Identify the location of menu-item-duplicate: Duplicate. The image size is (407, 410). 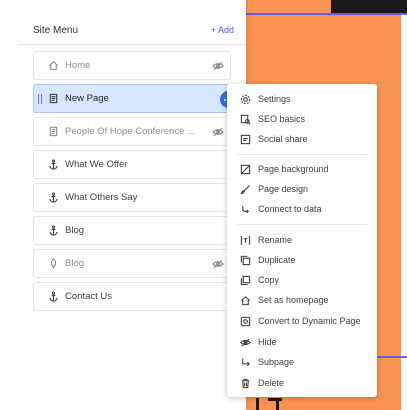
(302, 260).